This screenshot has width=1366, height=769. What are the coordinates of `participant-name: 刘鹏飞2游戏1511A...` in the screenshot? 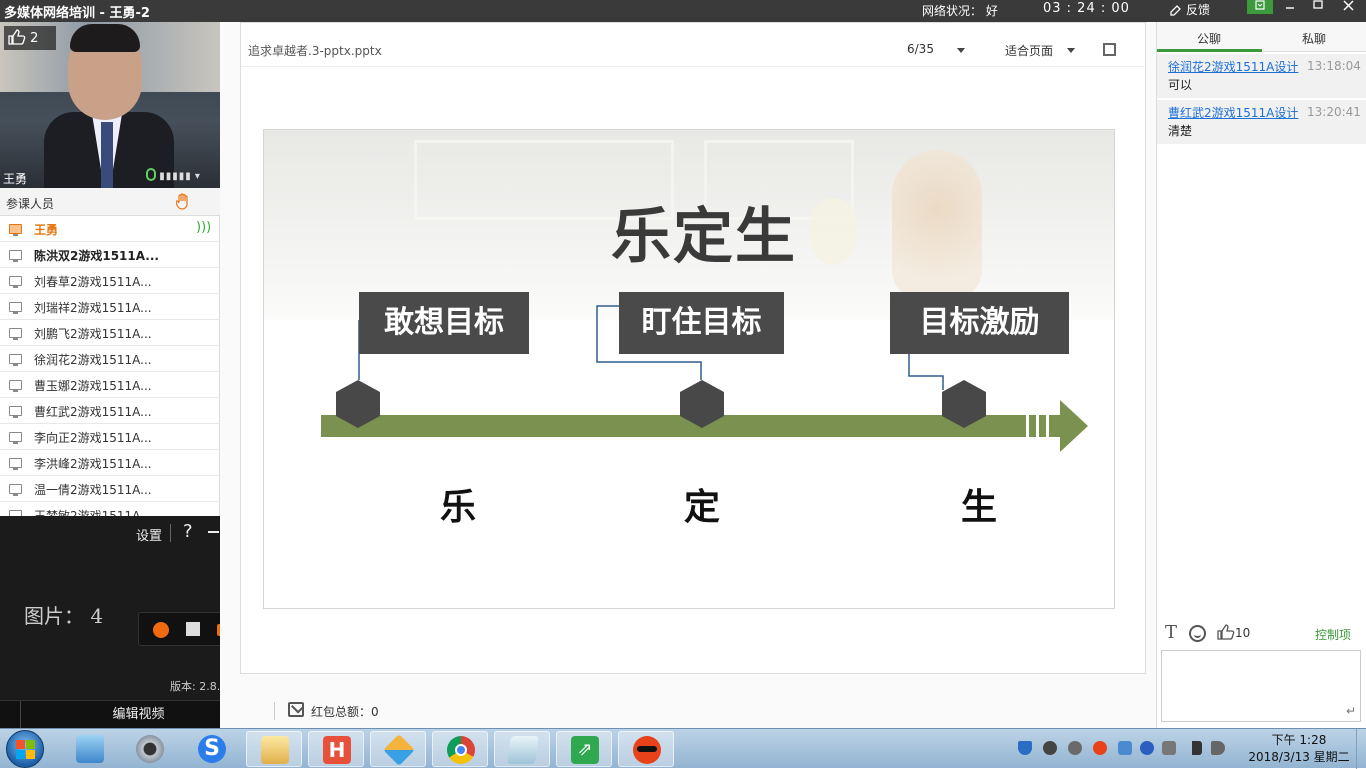 It's located at (93, 334).